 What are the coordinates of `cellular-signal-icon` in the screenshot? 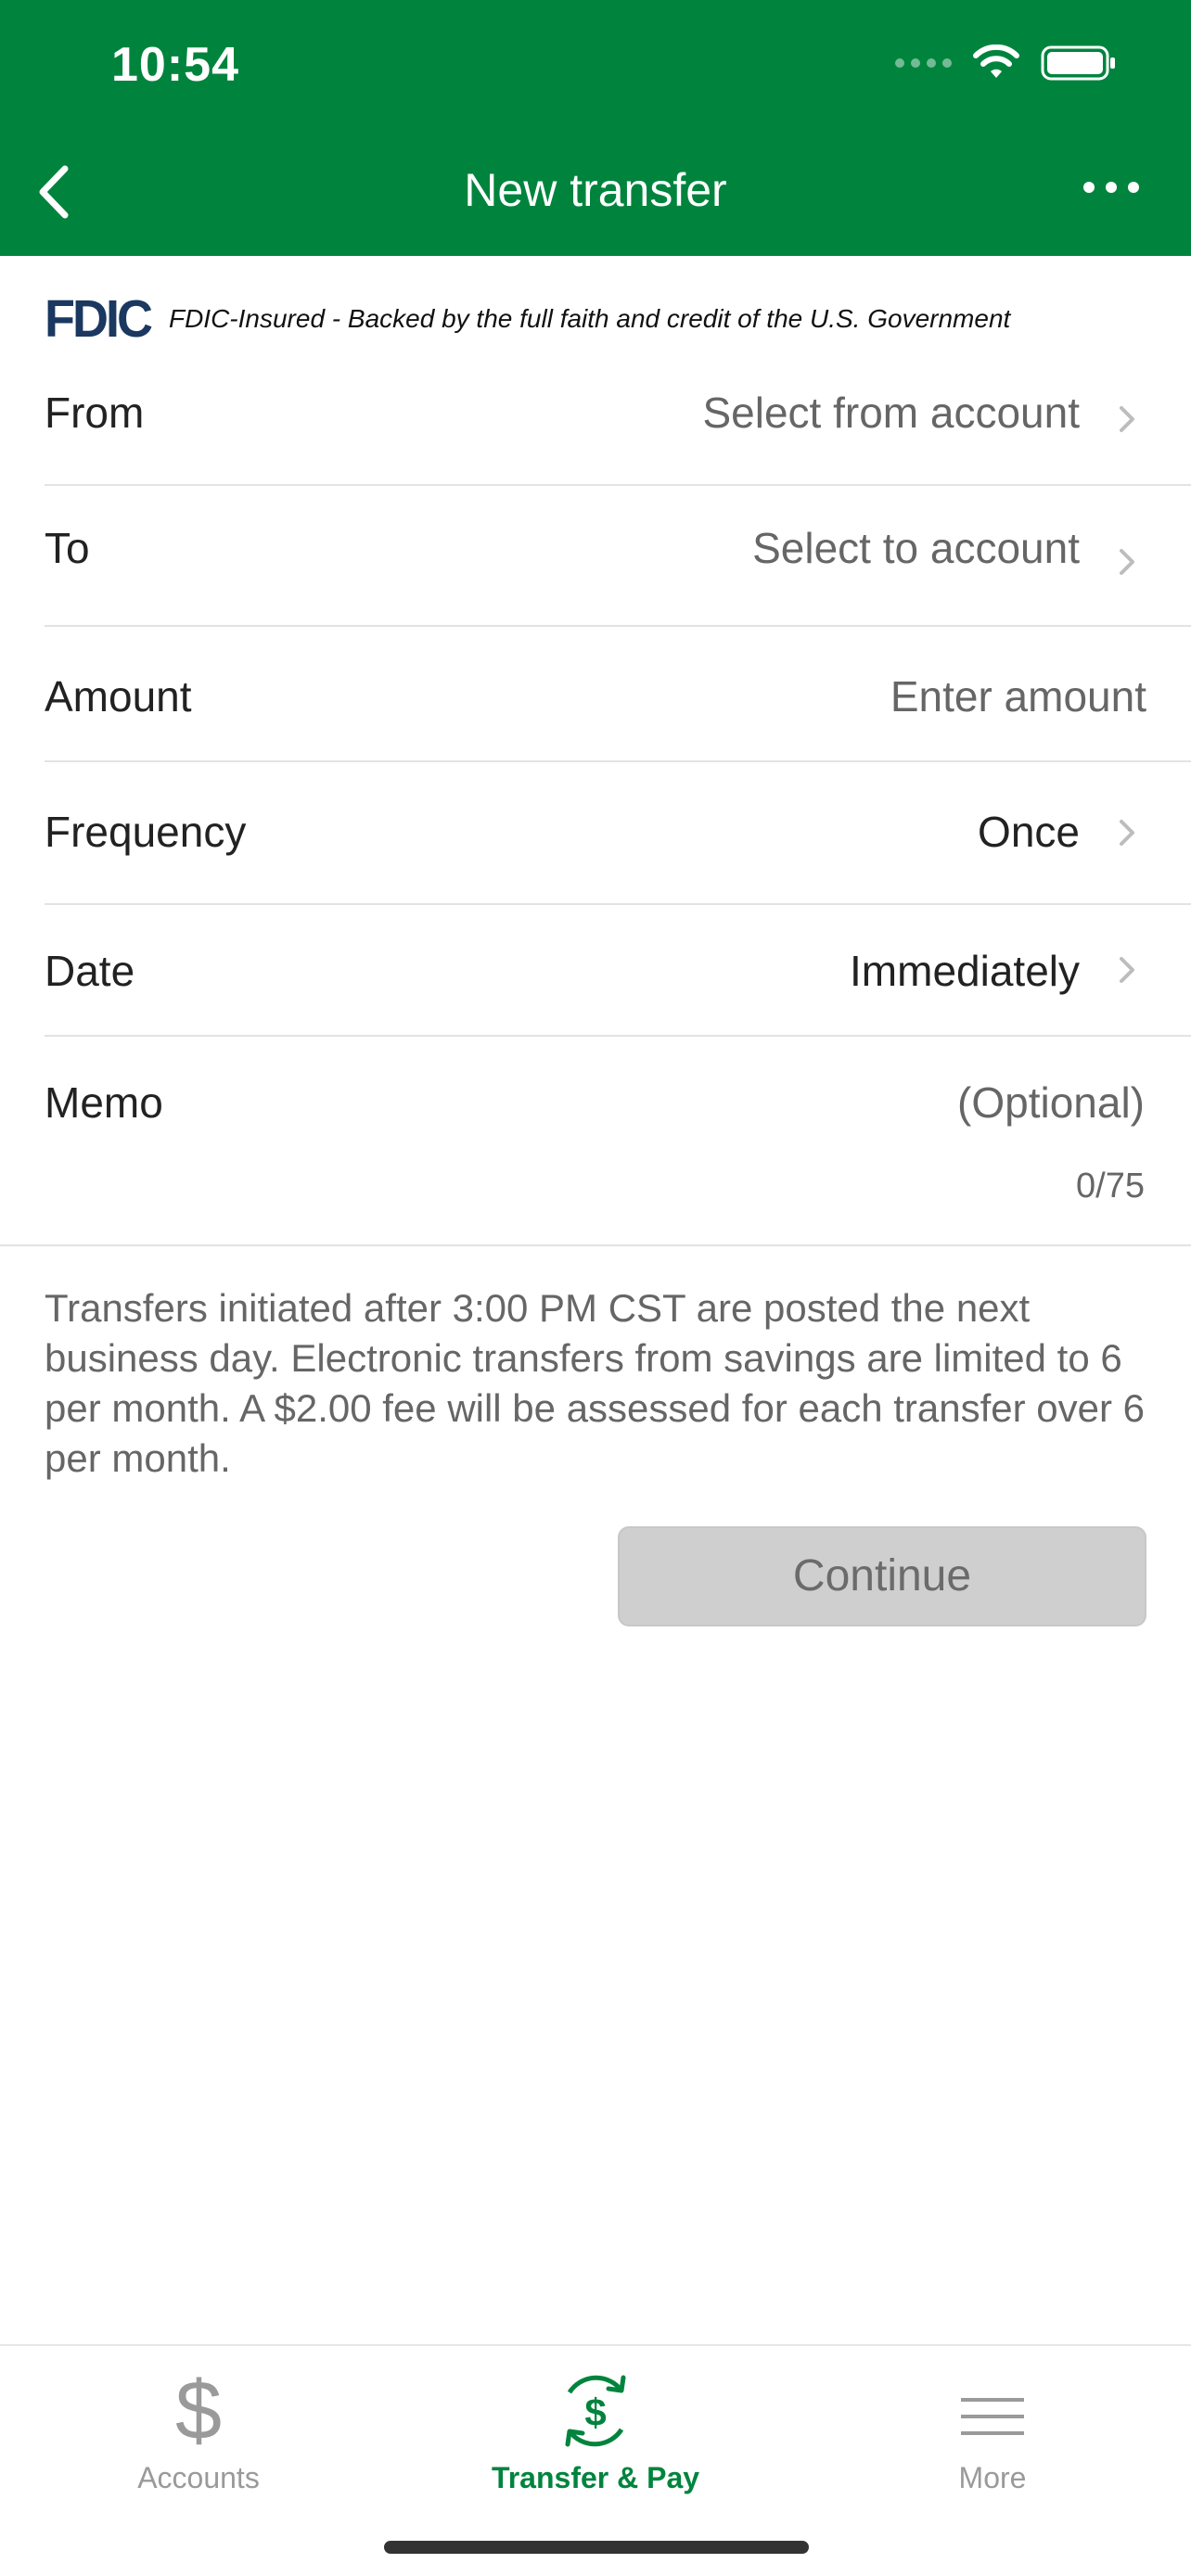 It's located at (923, 63).